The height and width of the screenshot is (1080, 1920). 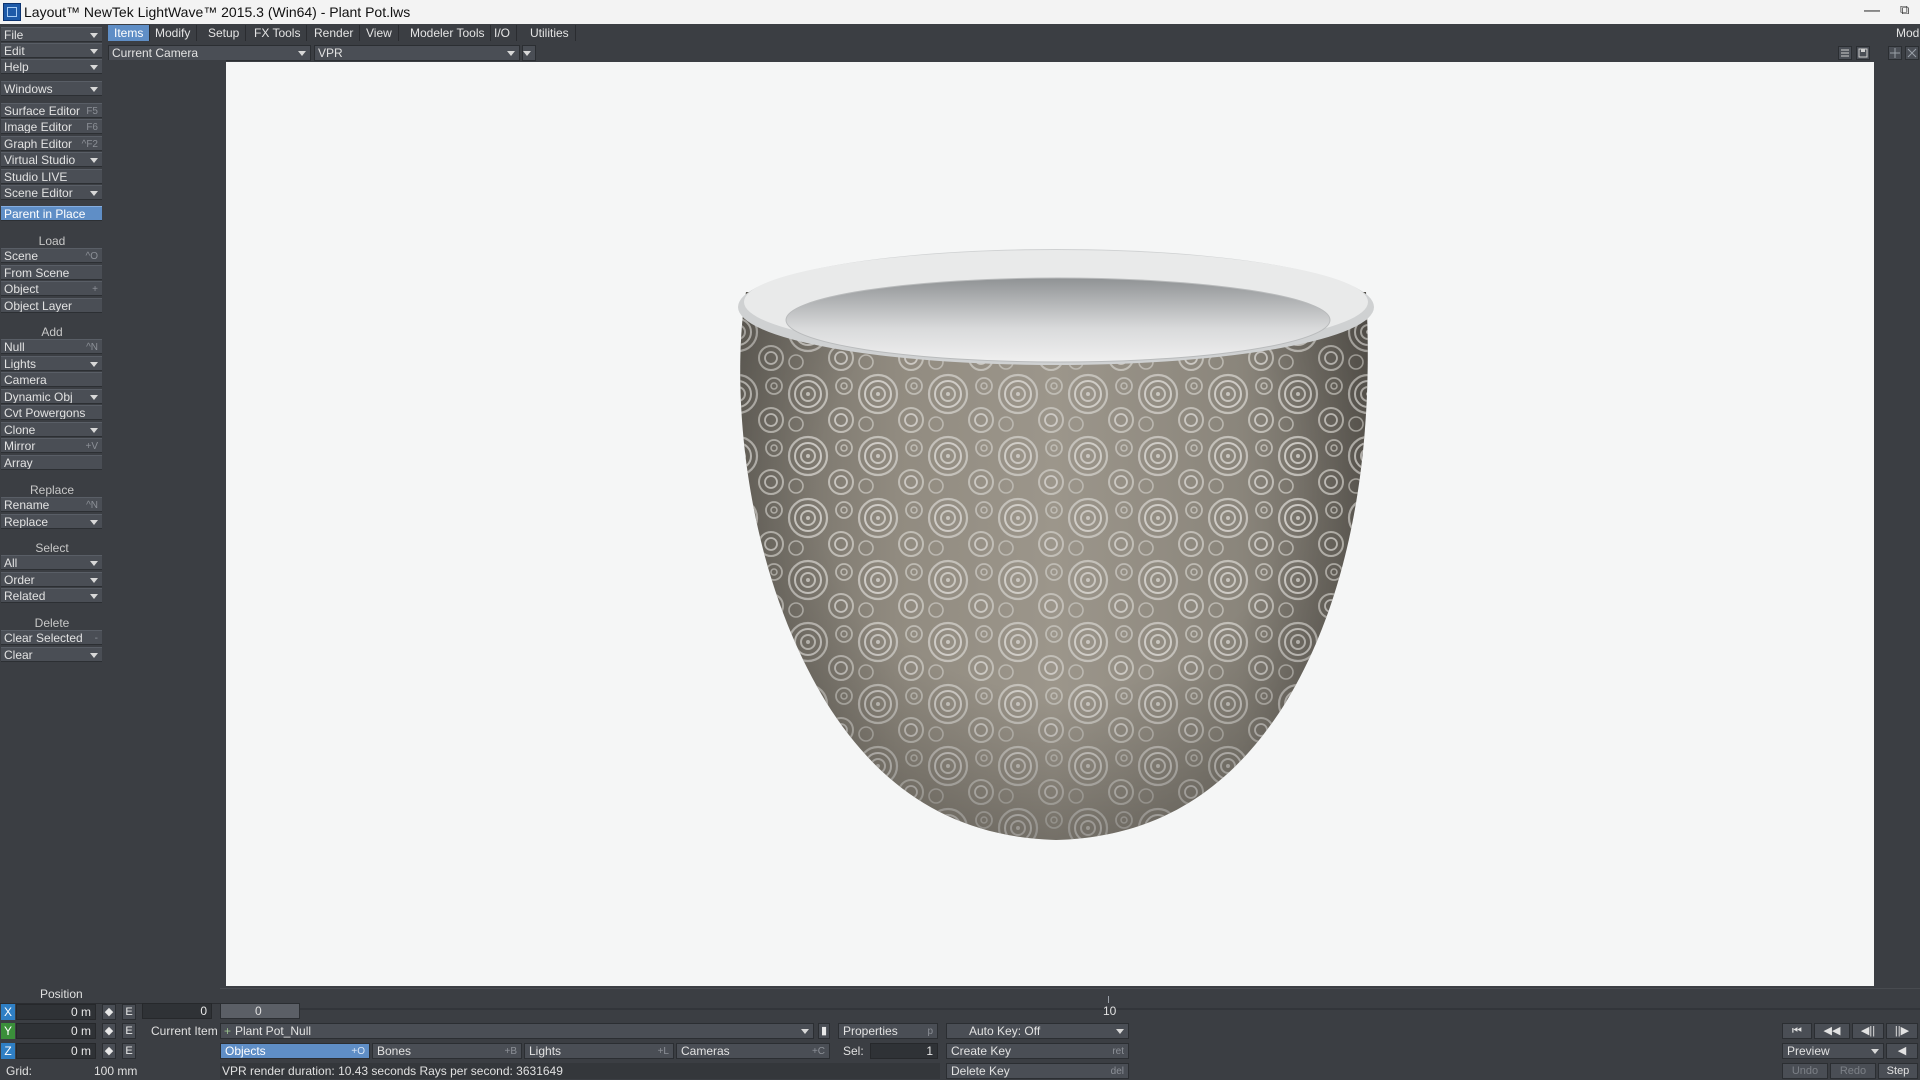 What do you see at coordinates (52, 623) in the screenshot?
I see `delete-header: Delete` at bounding box center [52, 623].